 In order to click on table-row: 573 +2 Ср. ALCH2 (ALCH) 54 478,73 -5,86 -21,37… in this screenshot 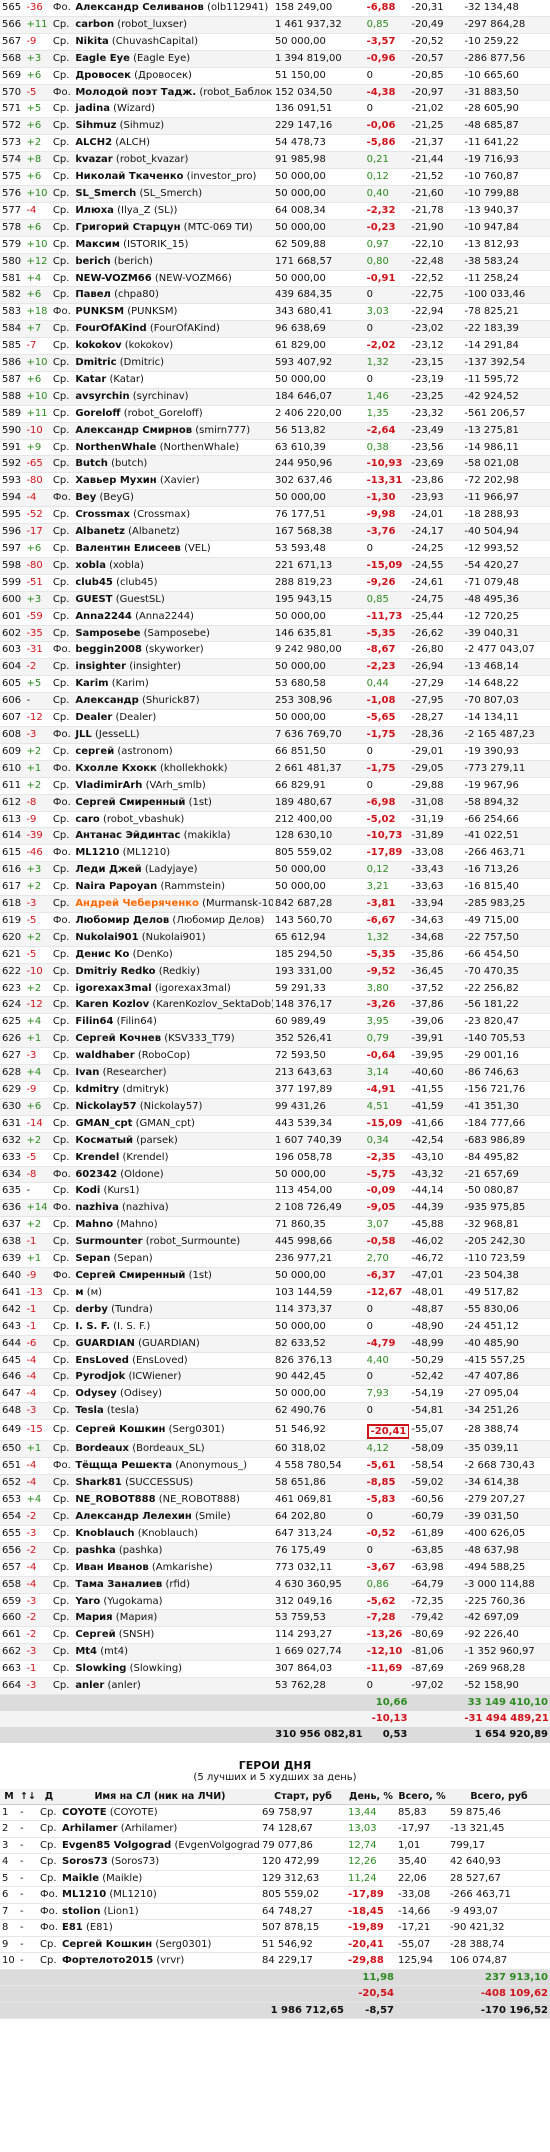, I will do `click(275, 143)`.